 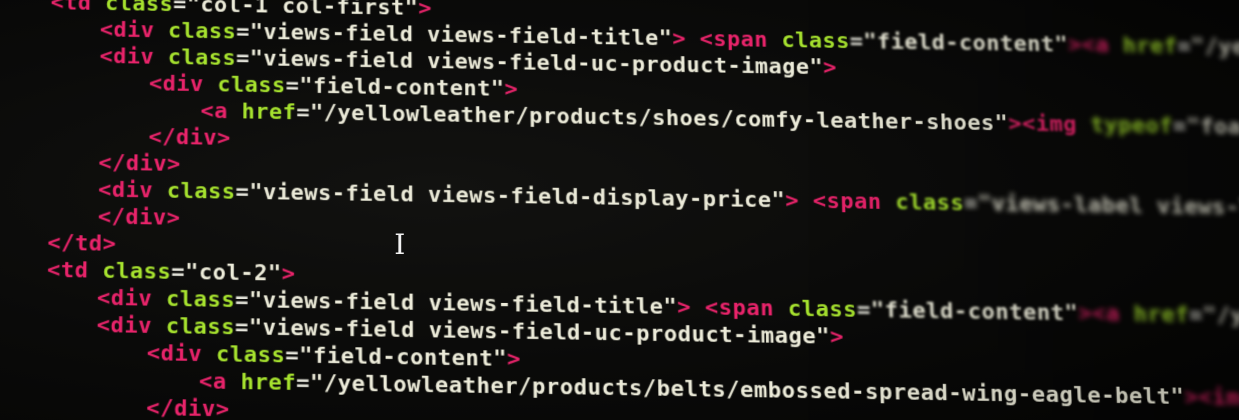 I want to click on code-token-str: "col-2", so click(x=233, y=273).